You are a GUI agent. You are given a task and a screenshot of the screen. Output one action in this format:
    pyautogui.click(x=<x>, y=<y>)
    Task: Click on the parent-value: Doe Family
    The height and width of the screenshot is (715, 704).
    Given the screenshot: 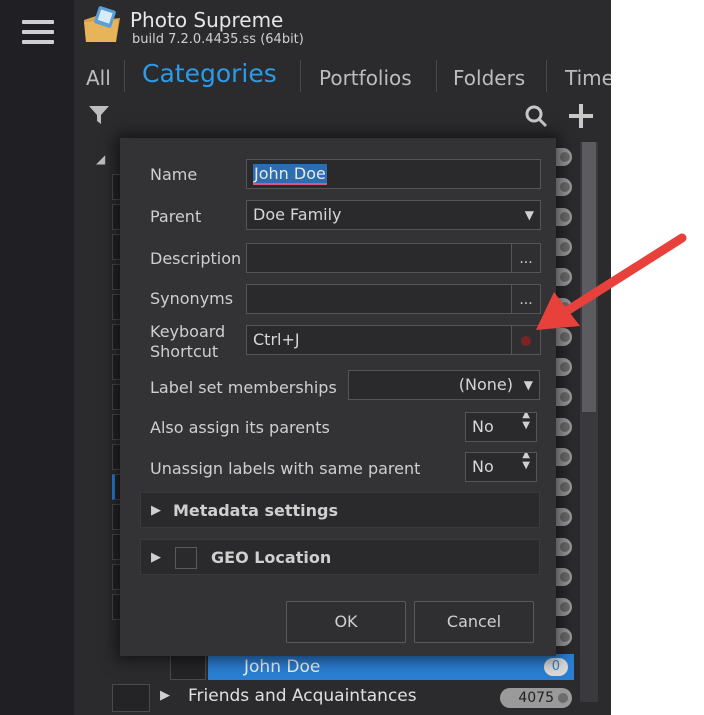 What is the action you would take?
    pyautogui.click(x=297, y=214)
    